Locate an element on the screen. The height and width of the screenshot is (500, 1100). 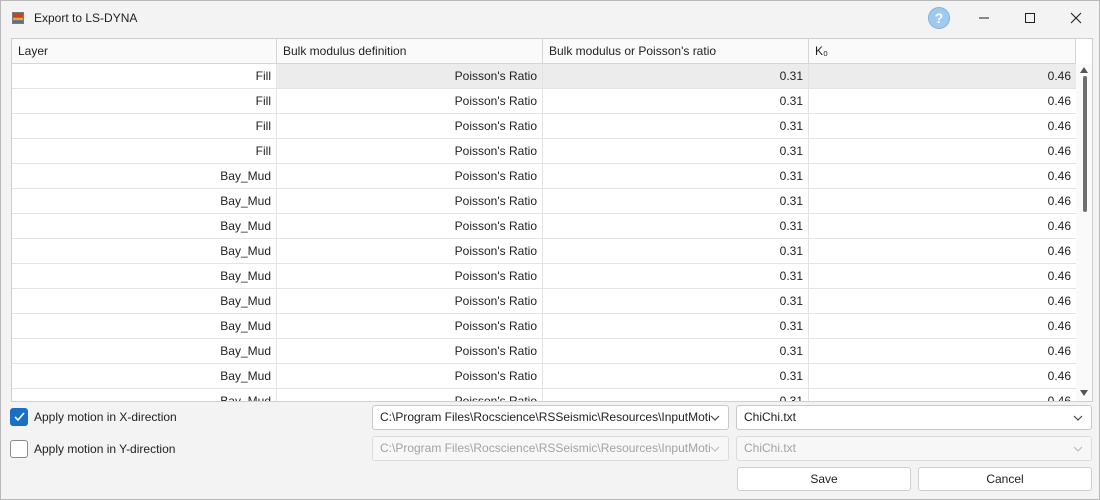
x-motion-file-dropdown: ChiChi.txt is located at coordinates (914, 417).